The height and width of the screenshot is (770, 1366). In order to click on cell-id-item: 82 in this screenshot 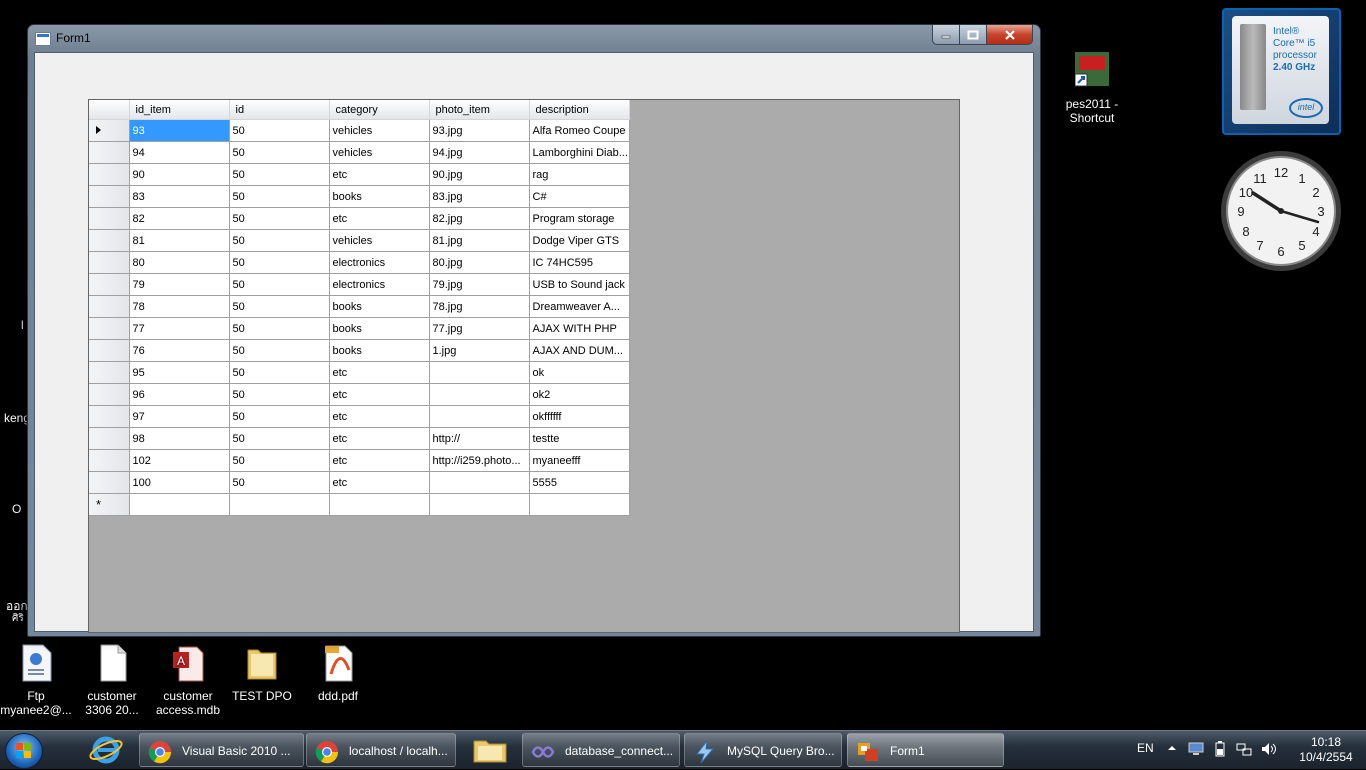, I will do `click(179, 218)`.